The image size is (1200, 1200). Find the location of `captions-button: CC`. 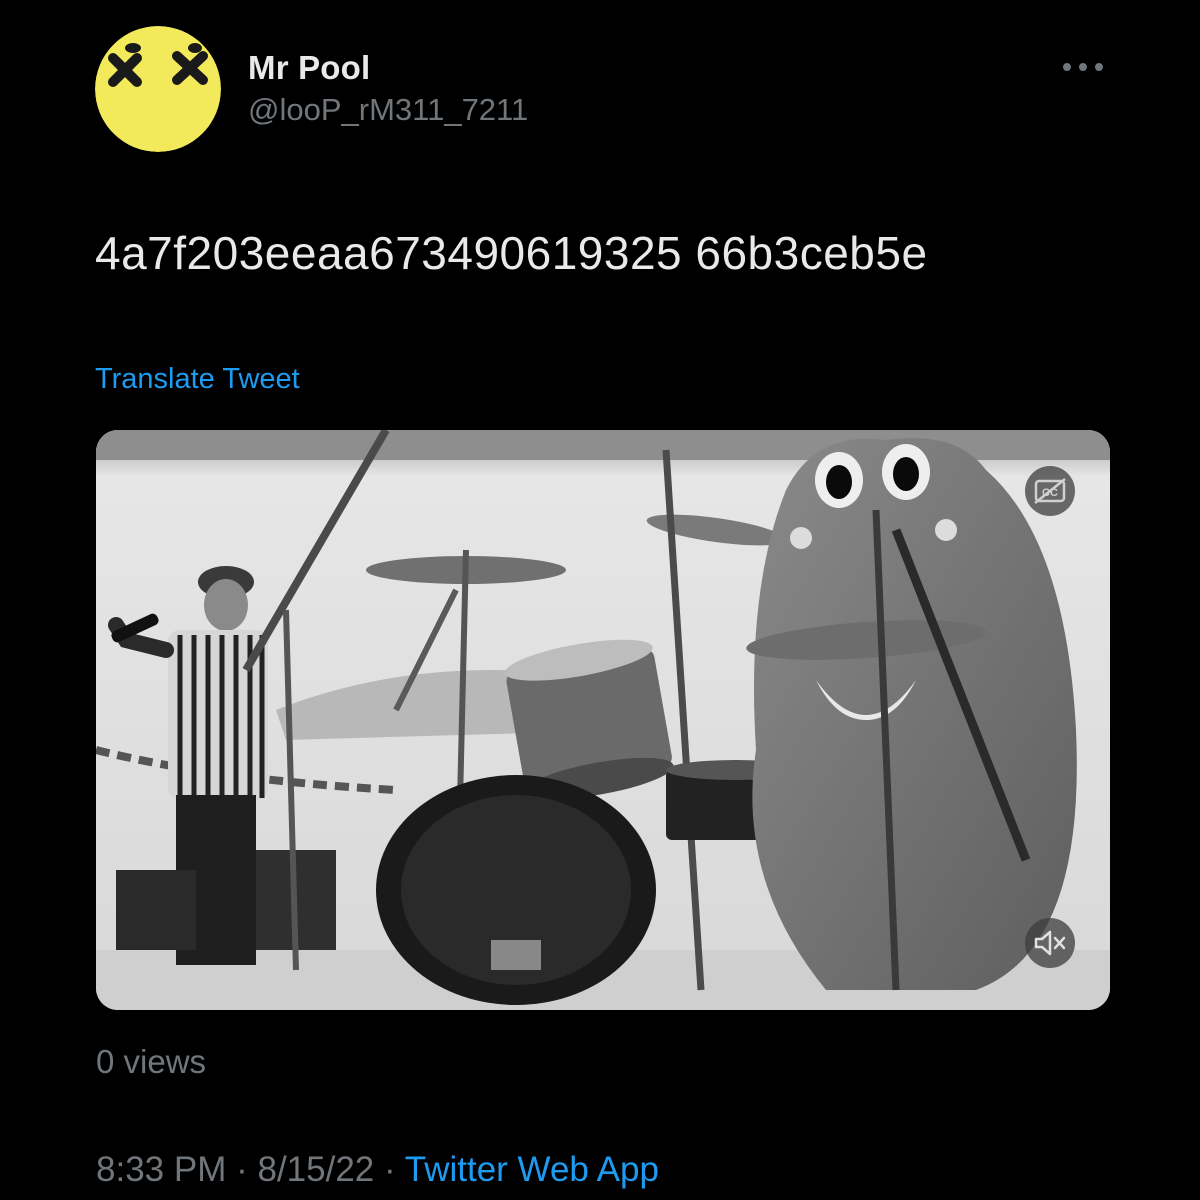

captions-button: CC is located at coordinates (1050, 491).